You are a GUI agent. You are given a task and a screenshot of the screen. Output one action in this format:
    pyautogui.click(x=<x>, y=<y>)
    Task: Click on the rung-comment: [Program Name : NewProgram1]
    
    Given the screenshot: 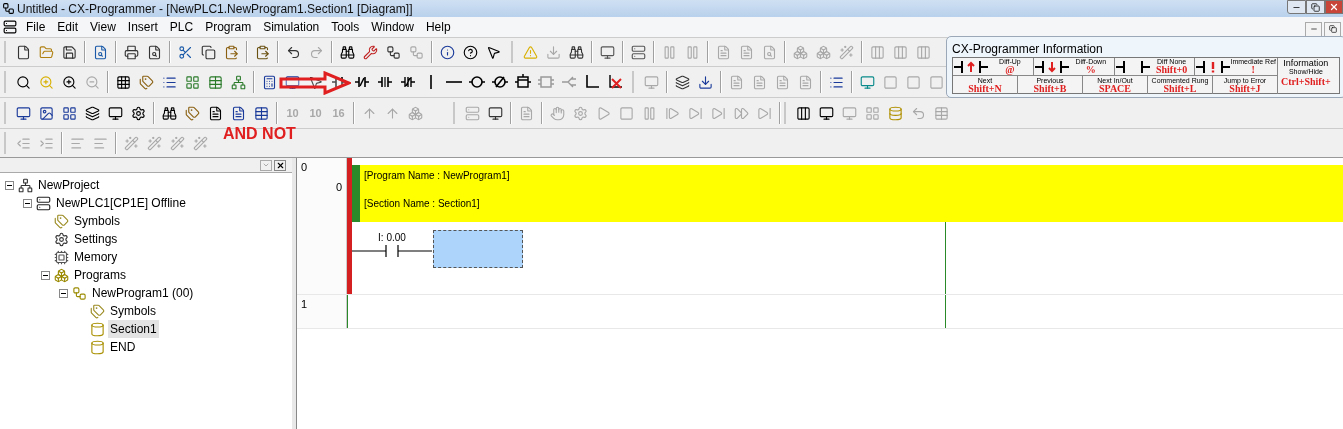 What is the action you would take?
    pyautogui.click(x=437, y=176)
    